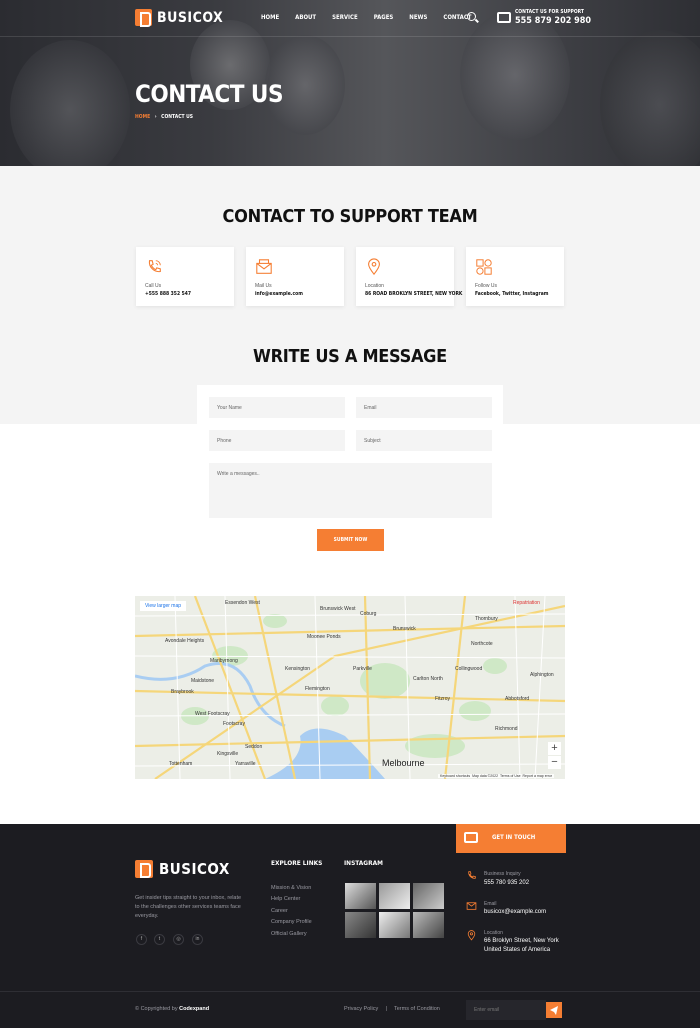 The height and width of the screenshot is (1028, 700). I want to click on newsletter-submit-button, so click(554, 1010).